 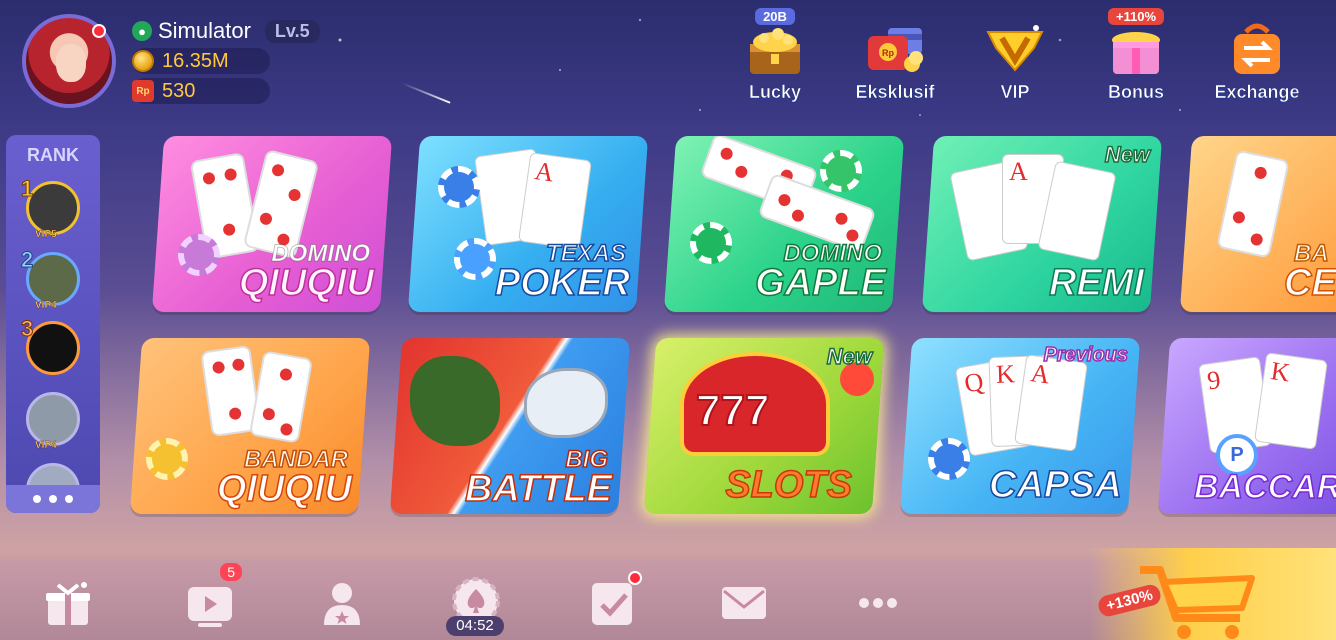 I want to click on notification-dot, so click(x=99, y=31).